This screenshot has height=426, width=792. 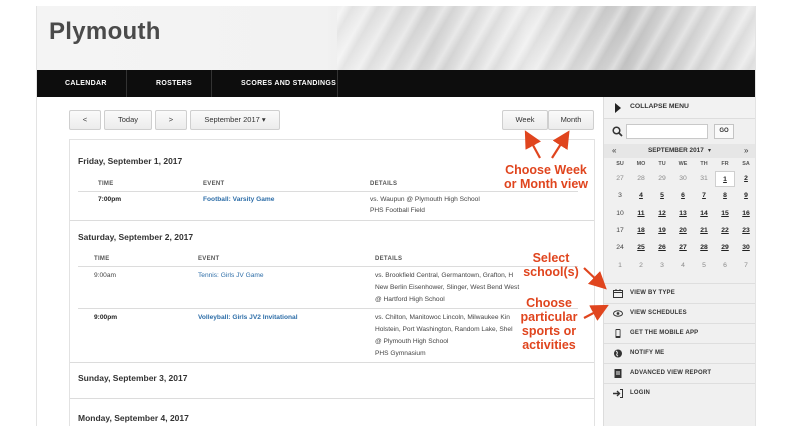 I want to click on play-icon, so click(x=618, y=108).